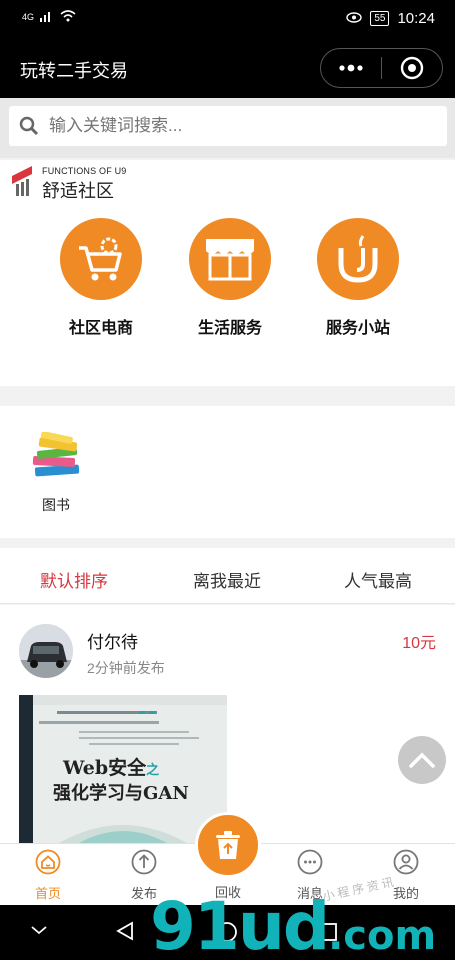  Describe the element at coordinates (101, 259) in the screenshot. I see `shopping-cart-icon` at that location.